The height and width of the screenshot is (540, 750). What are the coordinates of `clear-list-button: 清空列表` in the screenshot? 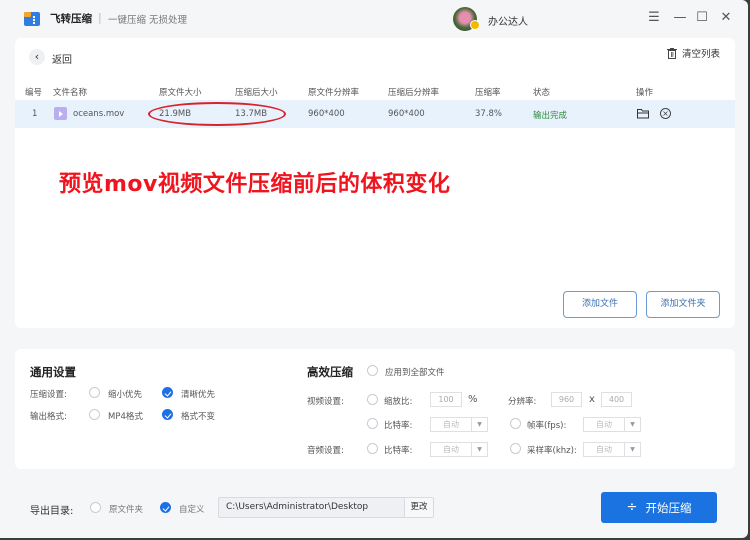 It's located at (693, 53).